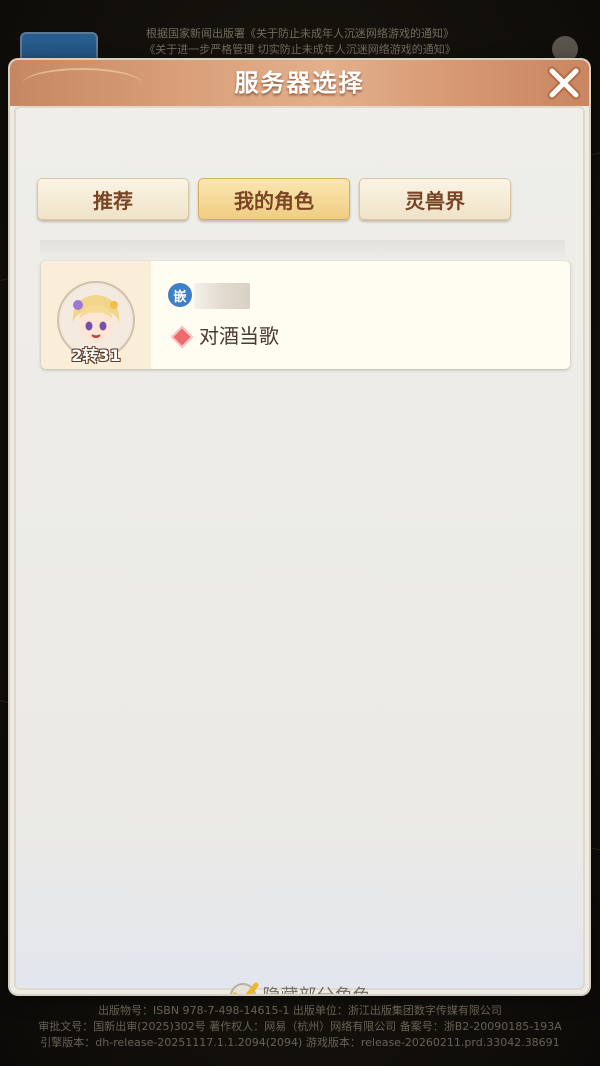  I want to click on role-name: 对酒当歌, so click(239, 336).